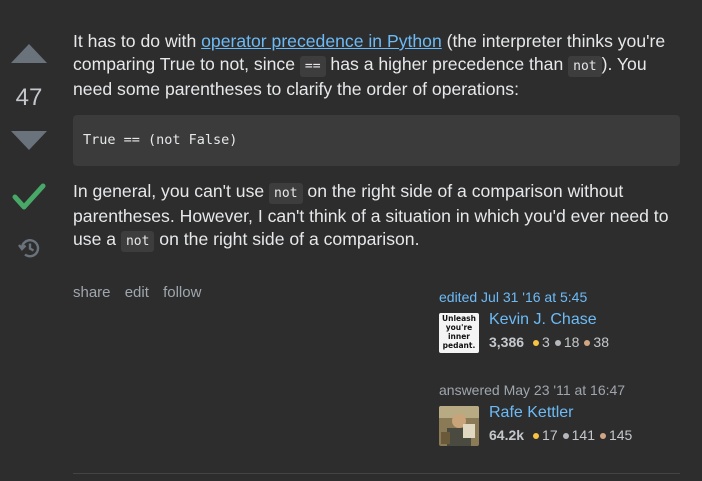 The image size is (702, 481). I want to click on post-actions: share edit follow, so click(142, 292).